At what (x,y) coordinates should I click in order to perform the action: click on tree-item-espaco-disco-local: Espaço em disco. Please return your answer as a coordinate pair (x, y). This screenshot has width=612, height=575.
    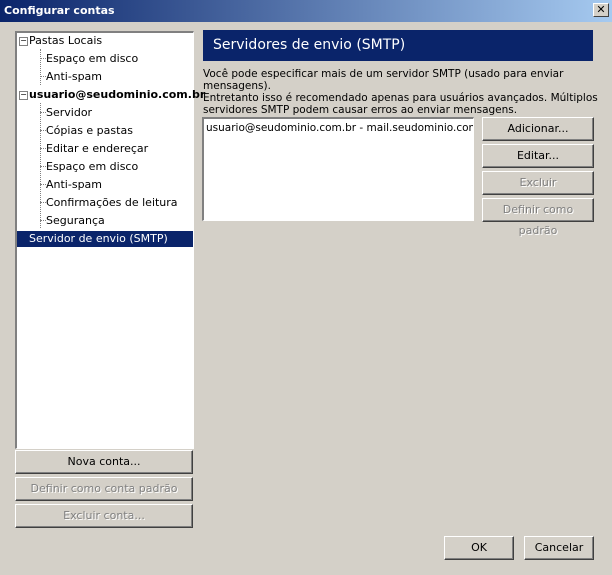
    Looking at the image, I should click on (92, 59).